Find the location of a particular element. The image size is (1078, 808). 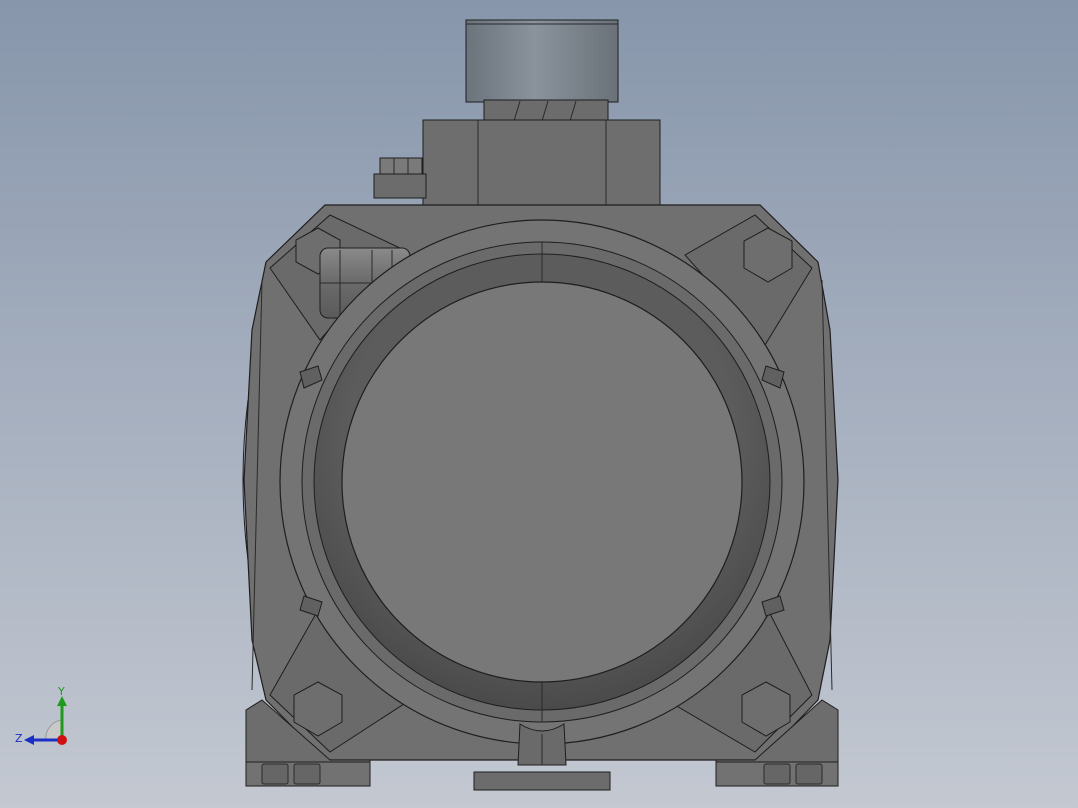

view-orientation-triad: Y Z is located at coordinates (43, 719).